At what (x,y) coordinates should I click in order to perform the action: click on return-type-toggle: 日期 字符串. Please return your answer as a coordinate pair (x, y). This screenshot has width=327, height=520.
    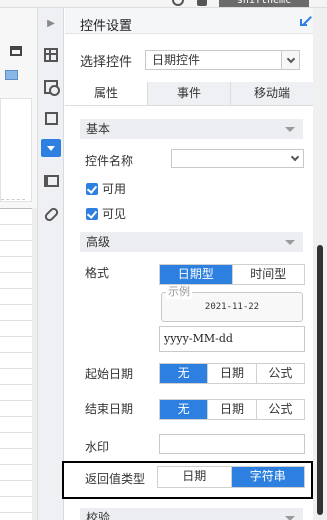
    Looking at the image, I should click on (231, 477).